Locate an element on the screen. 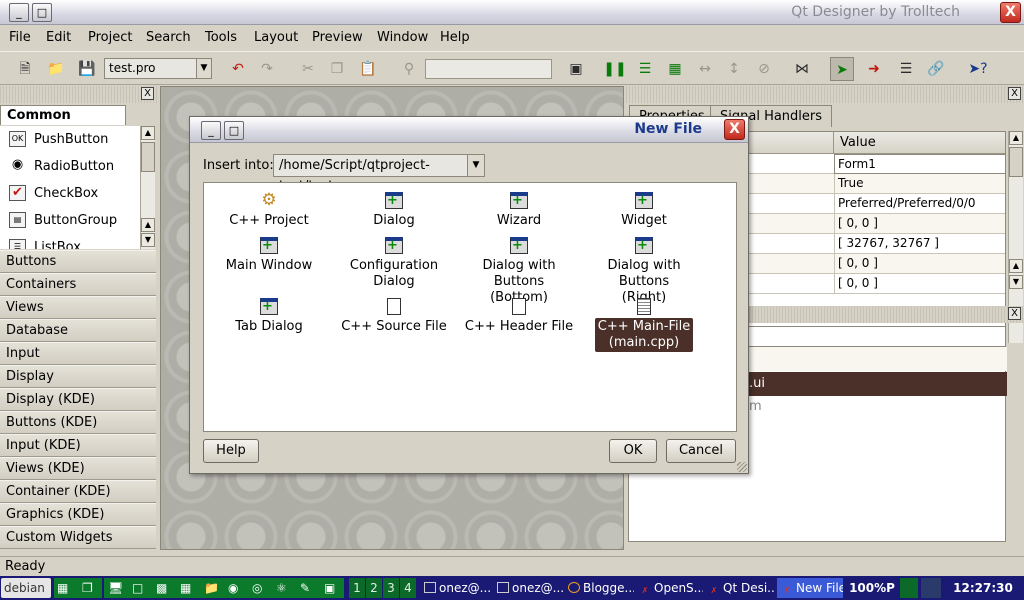 Image resolution: width=1024 pixels, height=600 pixels. grid-icon: ▦ is located at coordinates (62, 588).